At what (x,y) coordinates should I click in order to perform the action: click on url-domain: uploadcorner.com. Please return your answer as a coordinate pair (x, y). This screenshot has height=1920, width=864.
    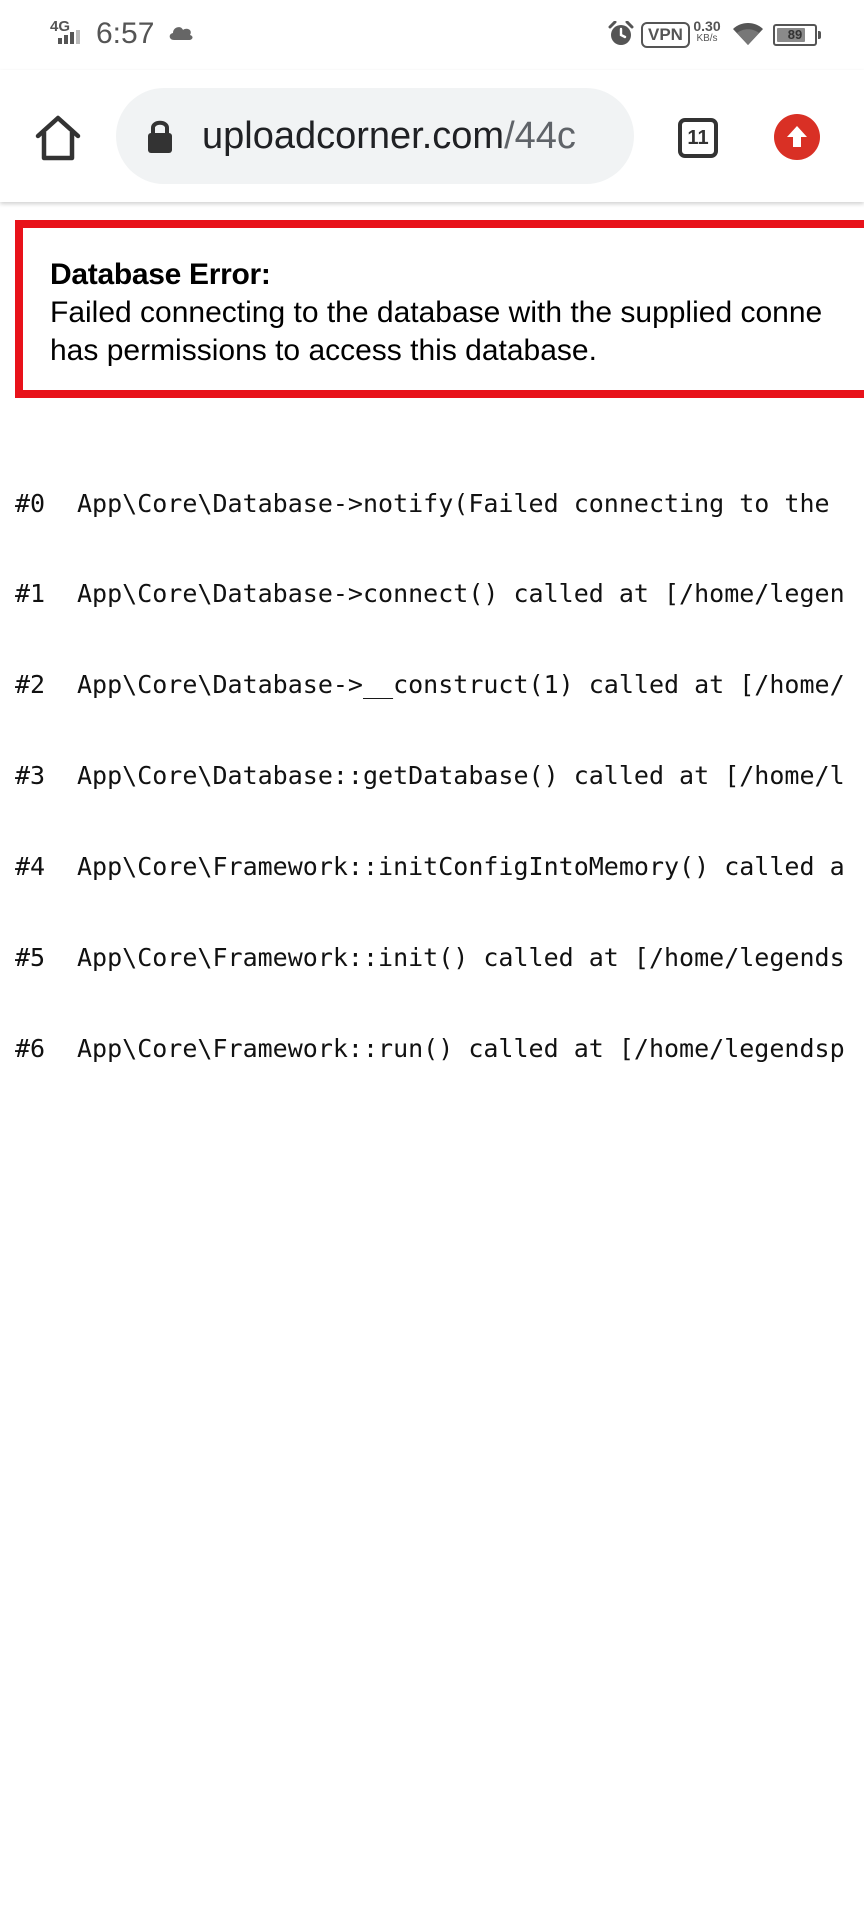
    Looking at the image, I should click on (353, 136).